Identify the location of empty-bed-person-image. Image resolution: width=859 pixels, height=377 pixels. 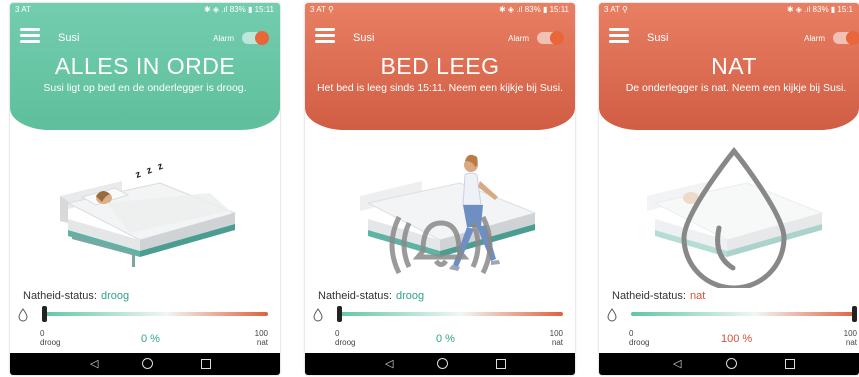
(448, 214).